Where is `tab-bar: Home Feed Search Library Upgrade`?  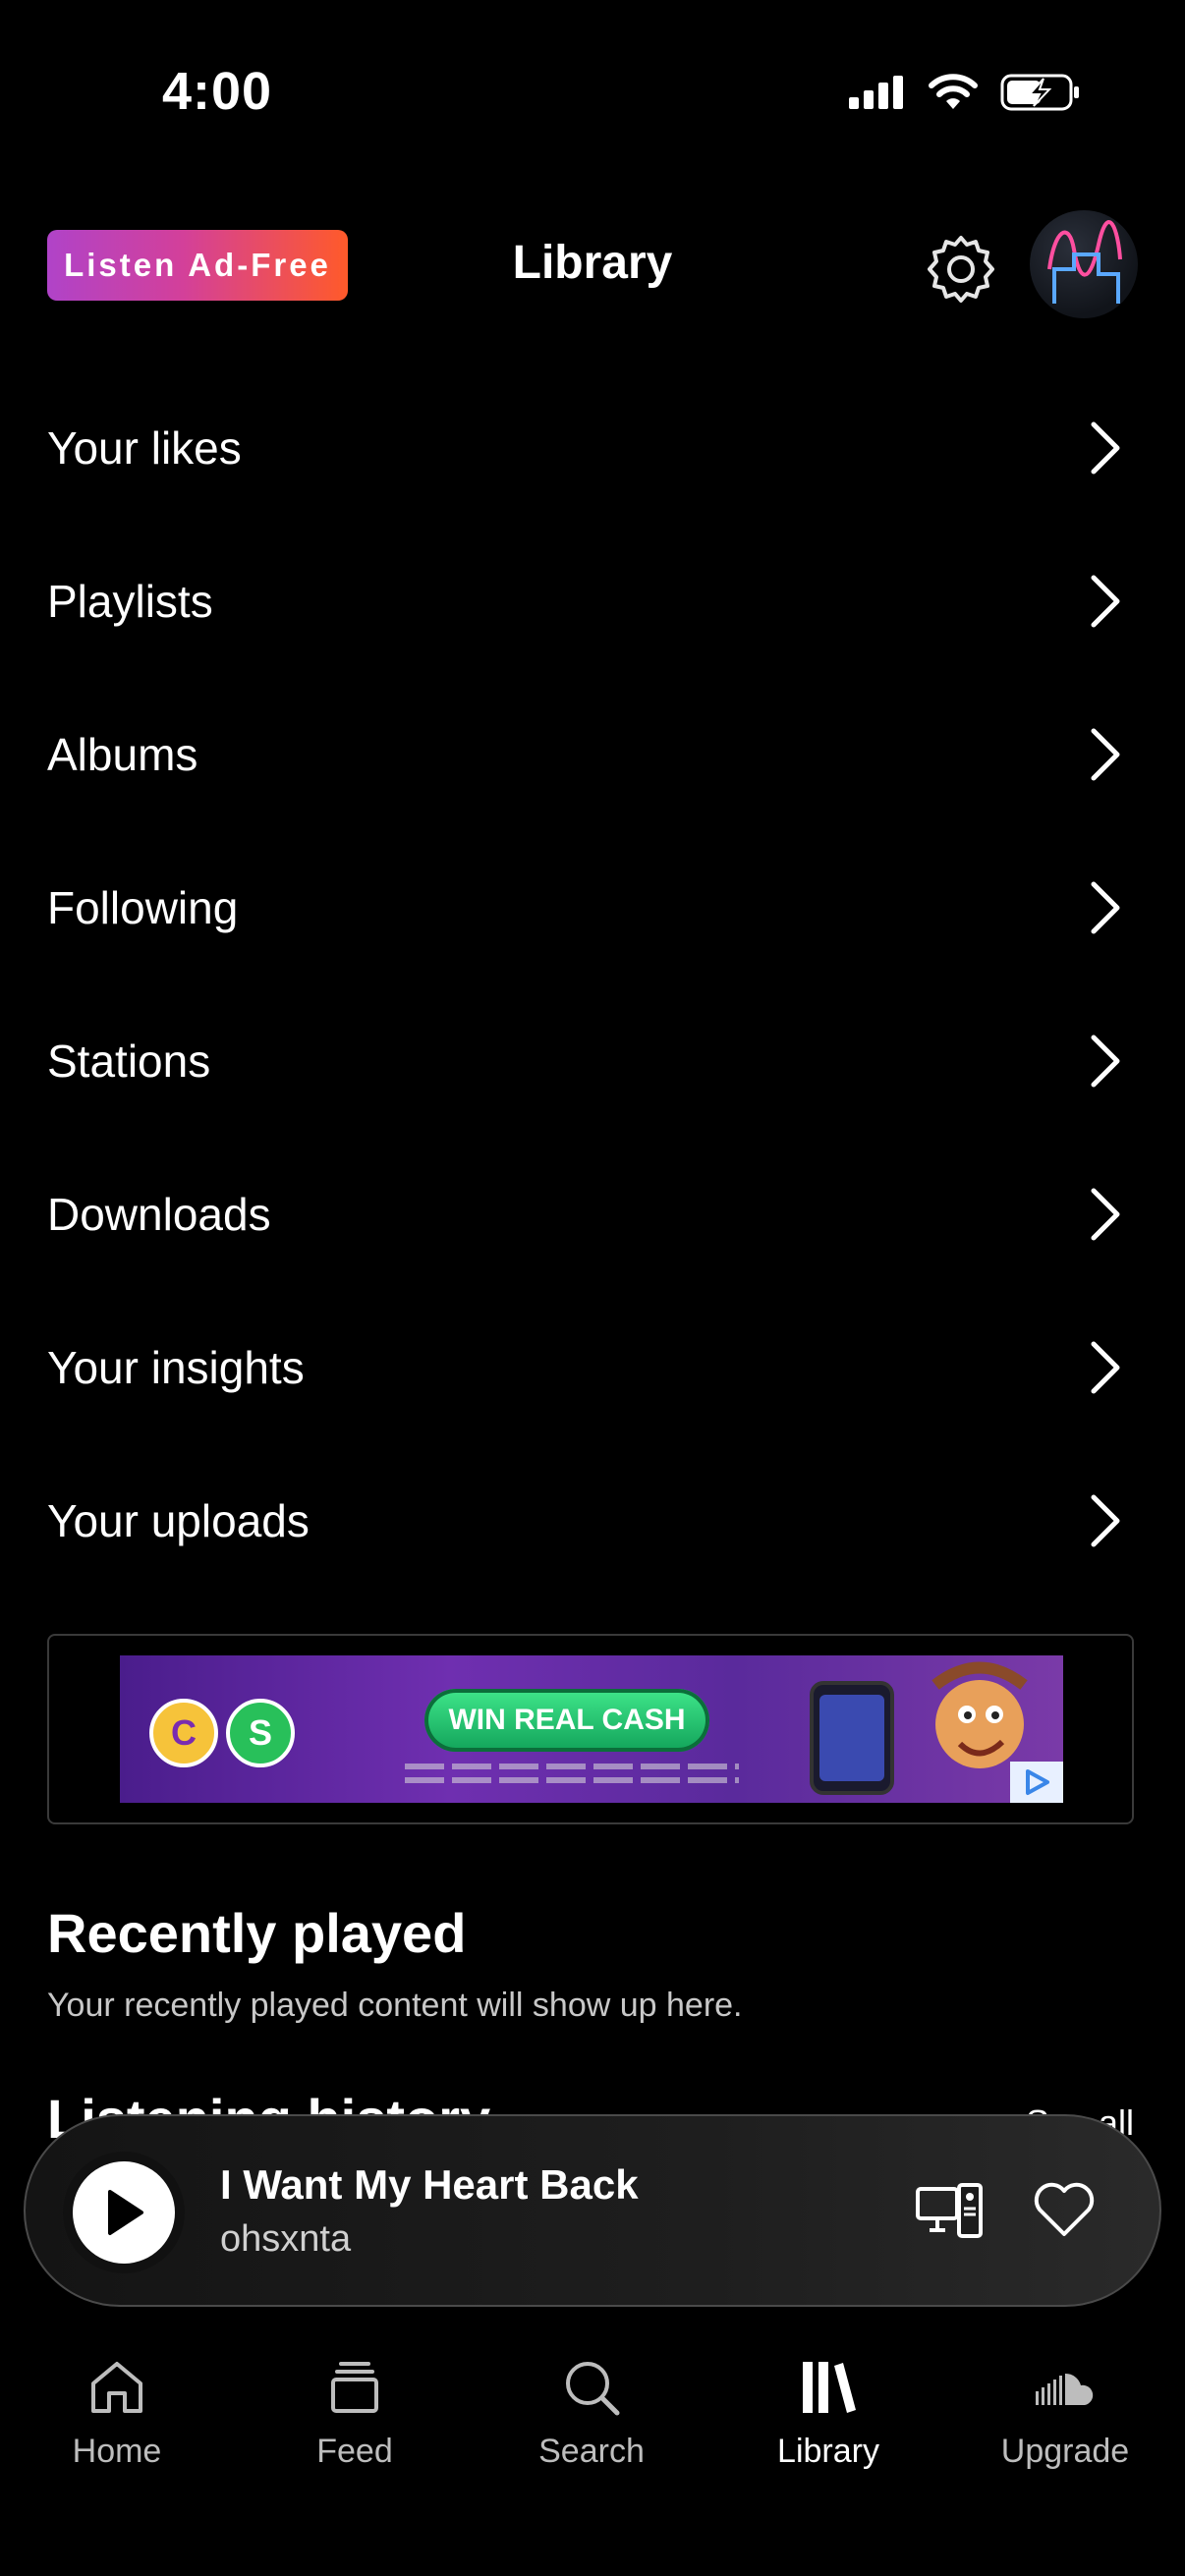
tab-bar: Home Feed Search Library Upgrade is located at coordinates (592, 2452).